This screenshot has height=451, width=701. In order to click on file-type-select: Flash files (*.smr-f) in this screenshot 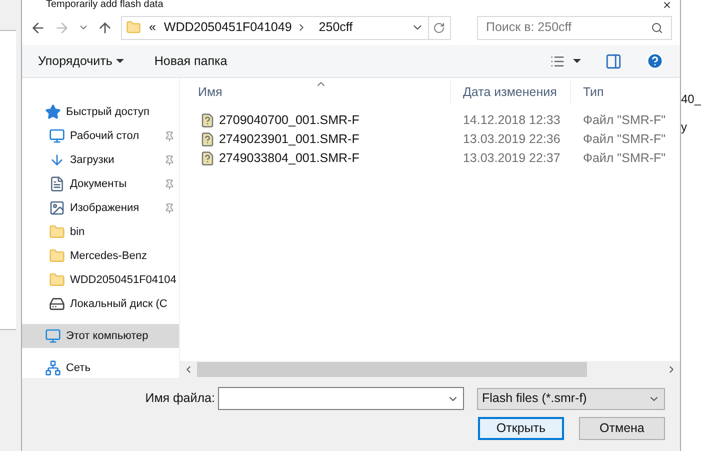, I will do `click(570, 399)`.